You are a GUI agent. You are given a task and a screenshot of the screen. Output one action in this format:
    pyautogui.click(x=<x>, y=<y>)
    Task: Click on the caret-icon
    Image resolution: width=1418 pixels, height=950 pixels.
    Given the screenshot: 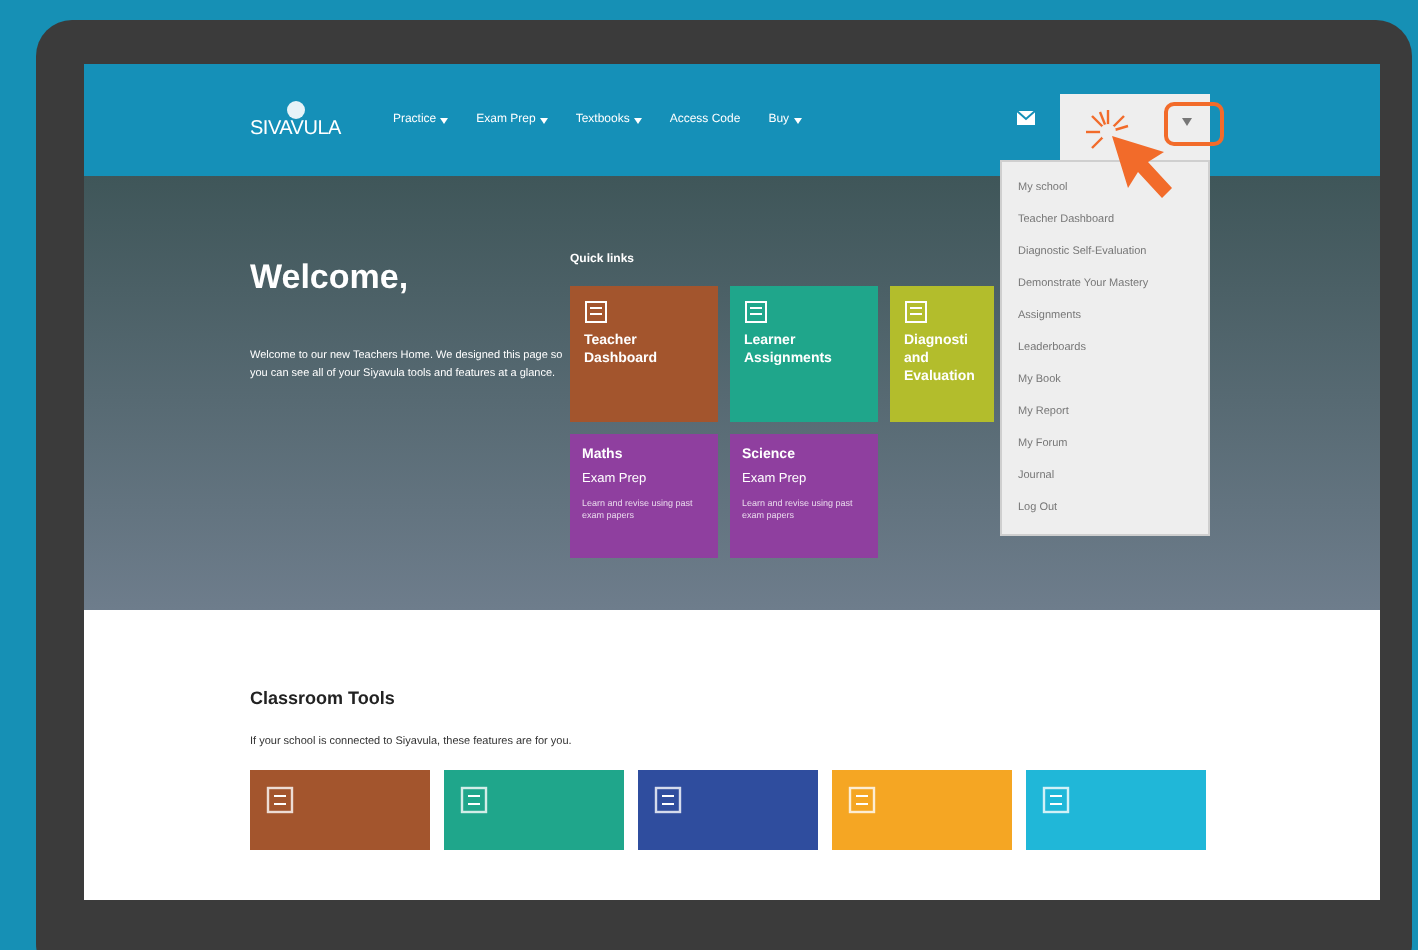 What is the action you would take?
    pyautogui.click(x=1186, y=122)
    